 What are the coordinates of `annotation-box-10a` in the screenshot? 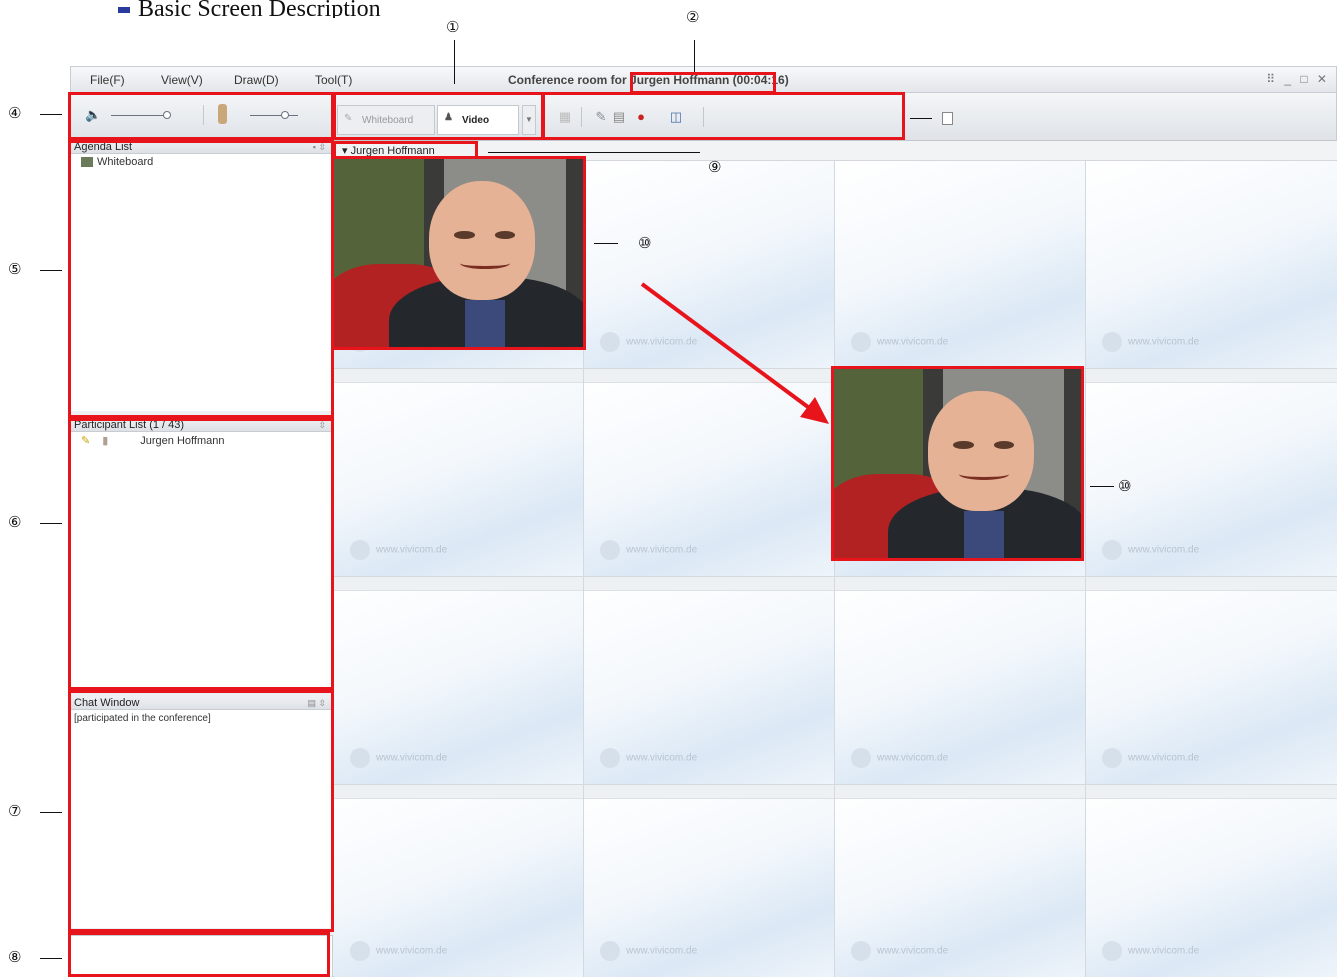 It's located at (458, 253).